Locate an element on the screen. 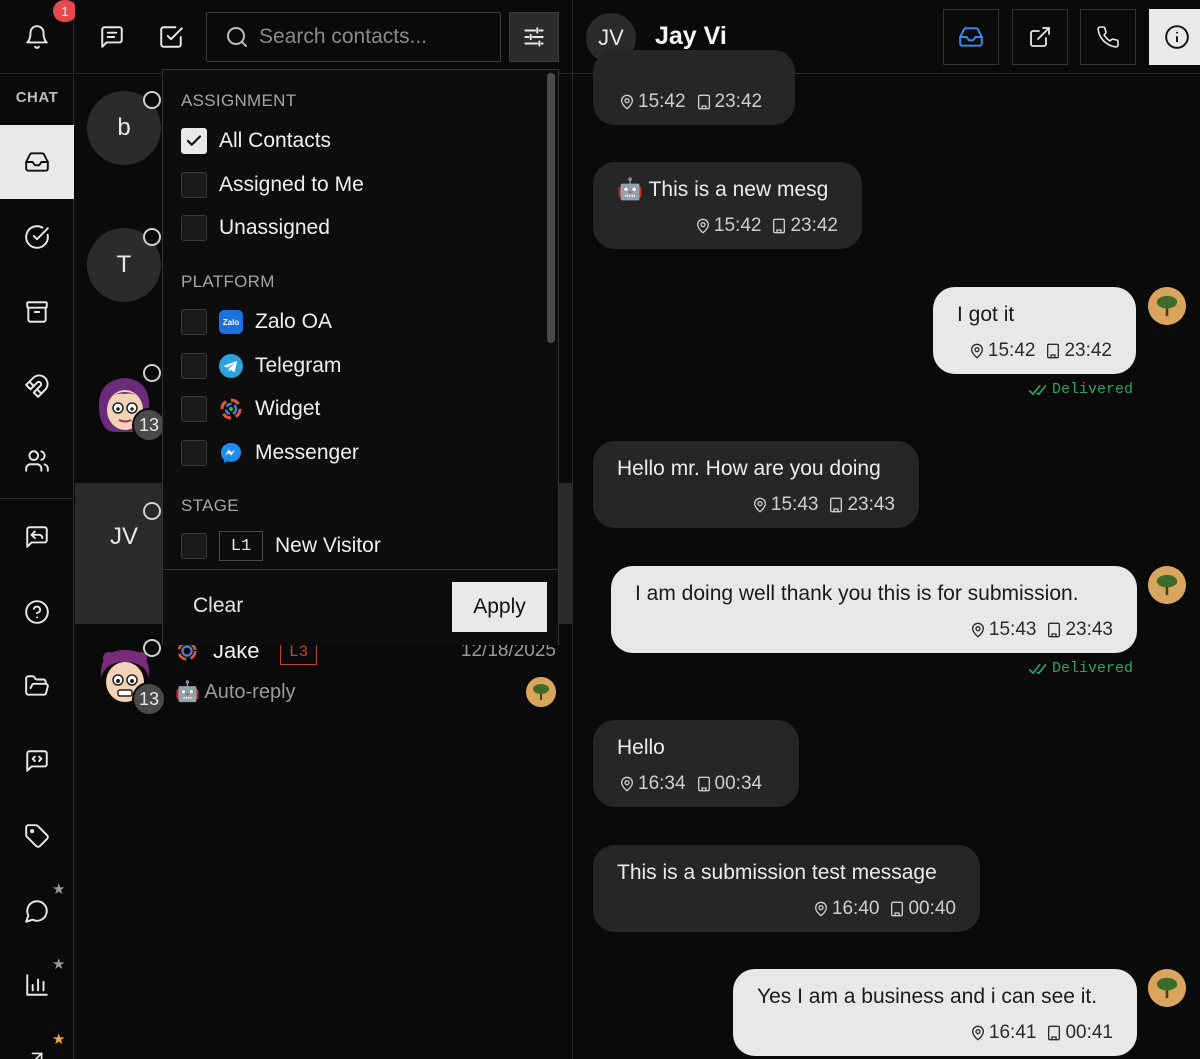 This screenshot has height=1059, width=1200. section-stage: STAGE is located at coordinates (210, 505).